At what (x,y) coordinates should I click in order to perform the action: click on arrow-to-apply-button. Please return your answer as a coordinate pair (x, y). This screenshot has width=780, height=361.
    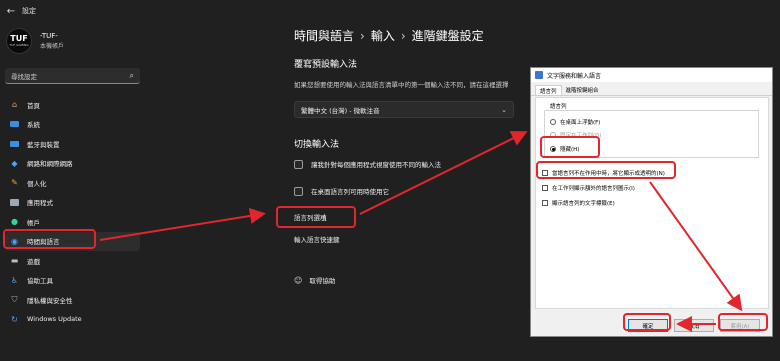
    Looking at the image, I should click on (696, 246).